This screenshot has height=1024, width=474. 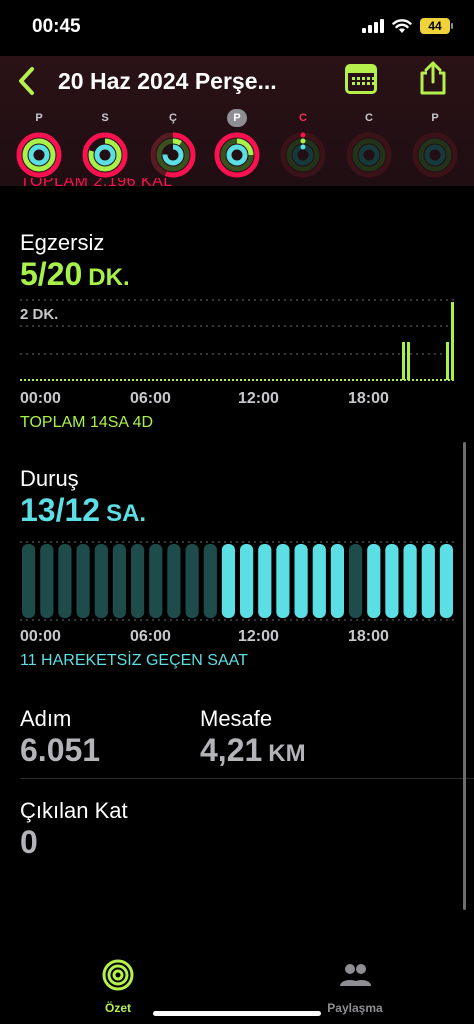 What do you see at coordinates (96, 184) in the screenshot?
I see `move-total: TOPLAM 2.196 KAL` at bounding box center [96, 184].